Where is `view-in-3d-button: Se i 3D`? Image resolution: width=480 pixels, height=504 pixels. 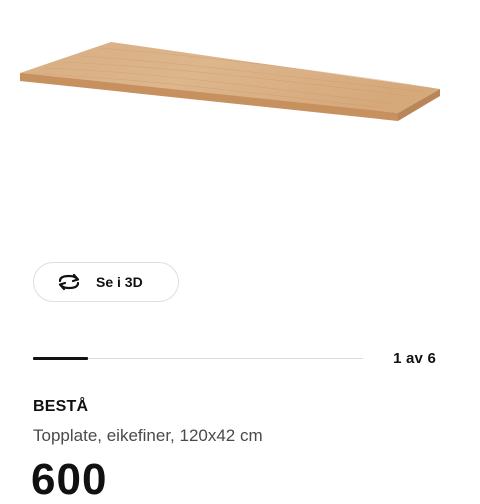 view-in-3d-button: Se i 3D is located at coordinates (106, 282).